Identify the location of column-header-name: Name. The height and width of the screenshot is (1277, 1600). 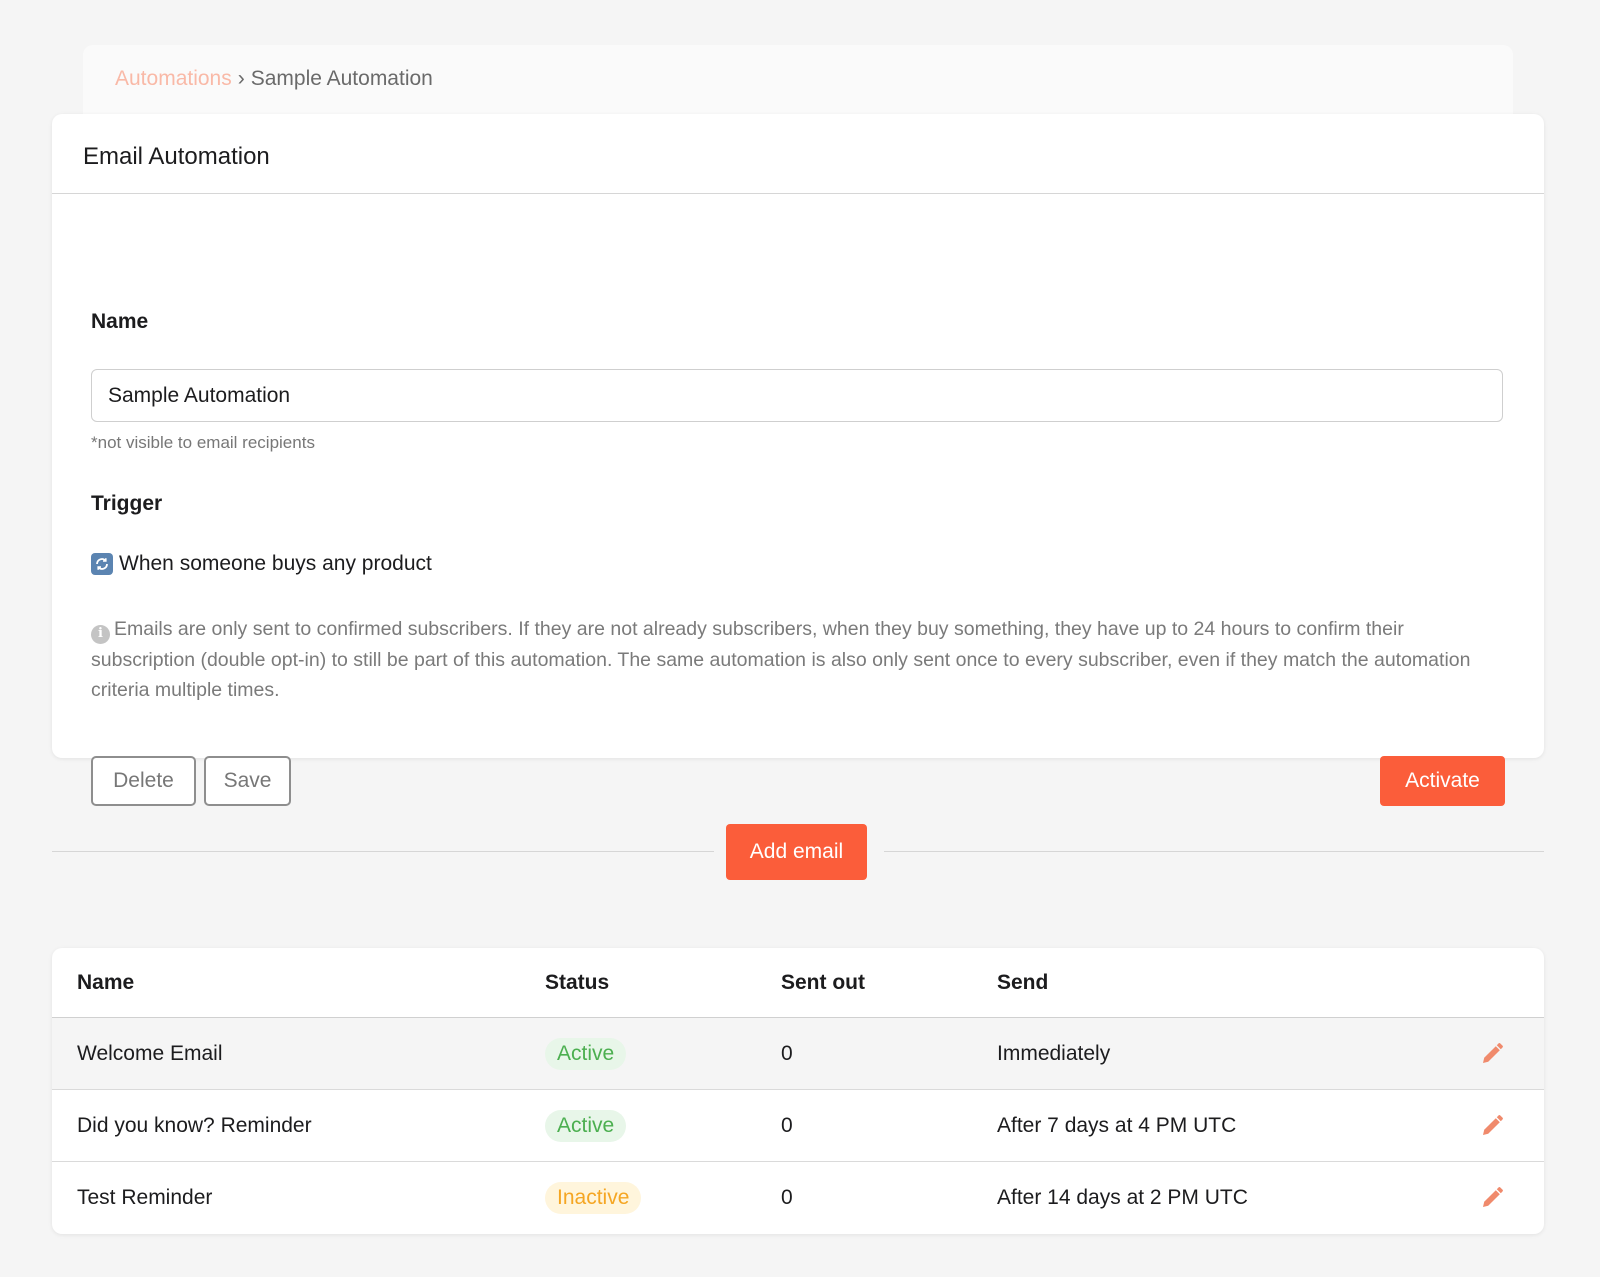
(106, 982).